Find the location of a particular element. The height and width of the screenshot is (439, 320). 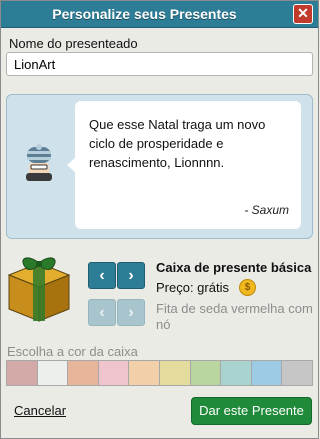

gift-box-image is located at coordinates (39, 289).